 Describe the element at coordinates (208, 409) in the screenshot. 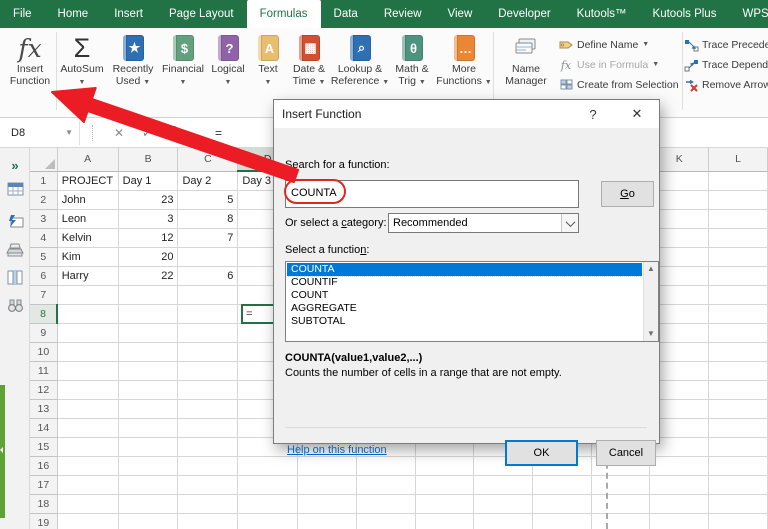

I see `cell-c13` at that location.